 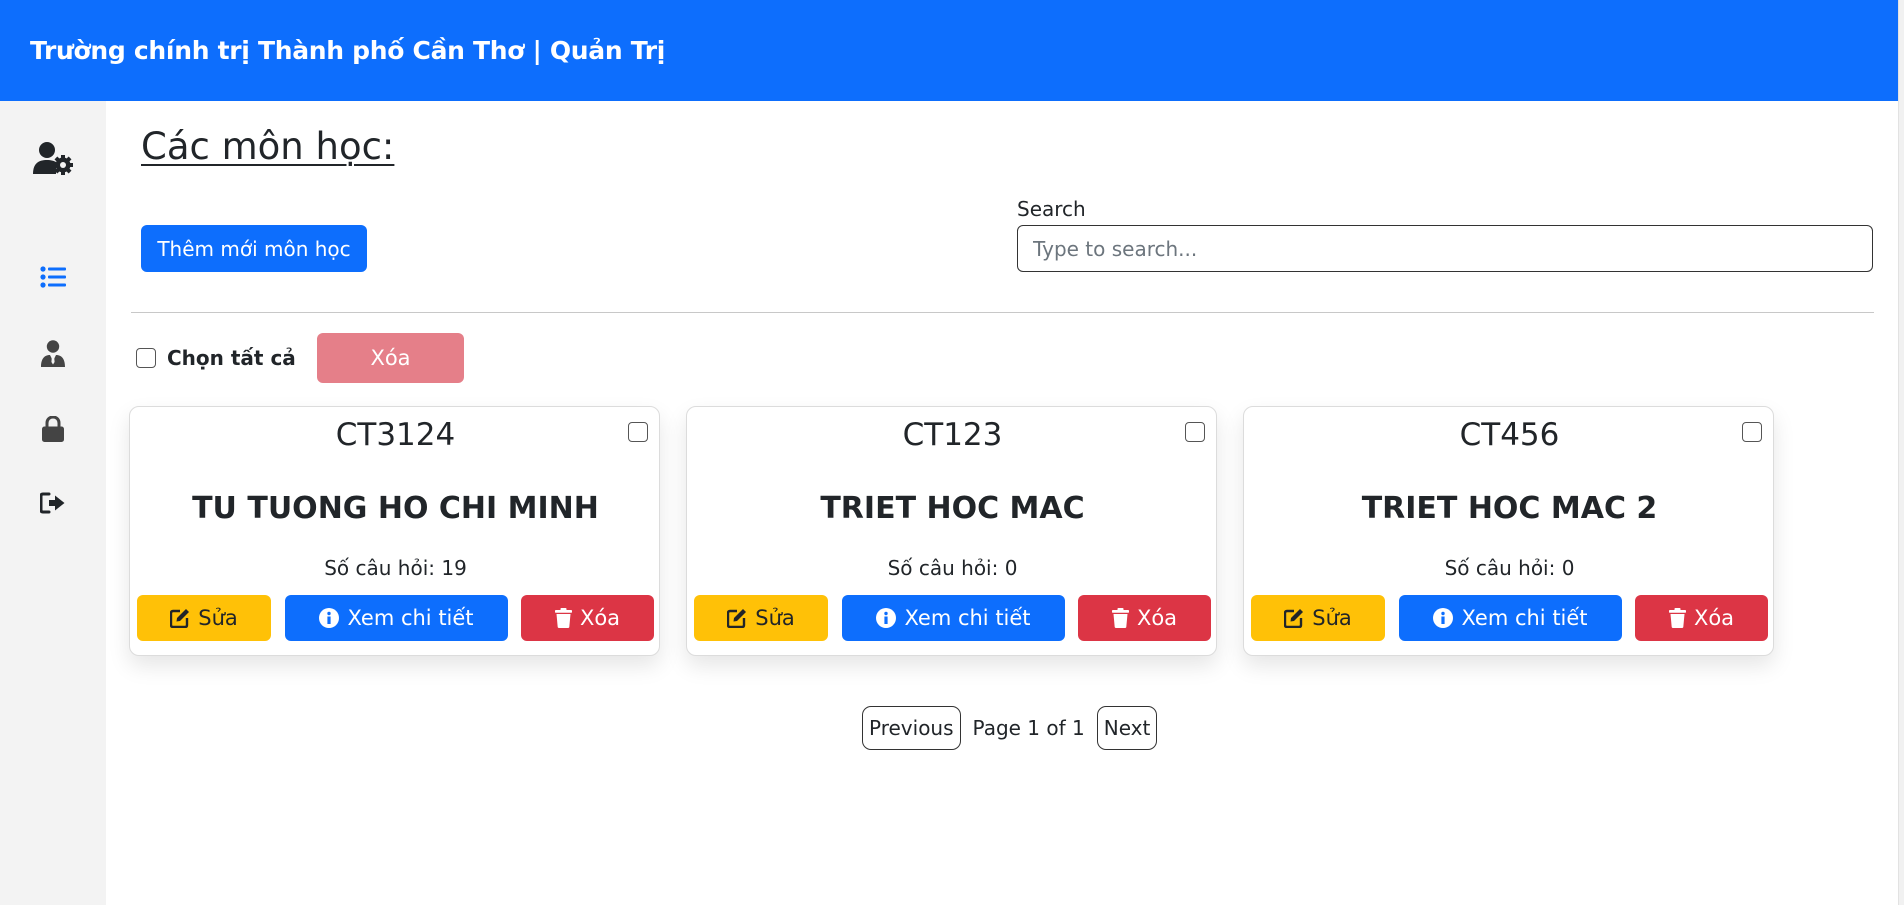 I want to click on list-icon, so click(x=53, y=277).